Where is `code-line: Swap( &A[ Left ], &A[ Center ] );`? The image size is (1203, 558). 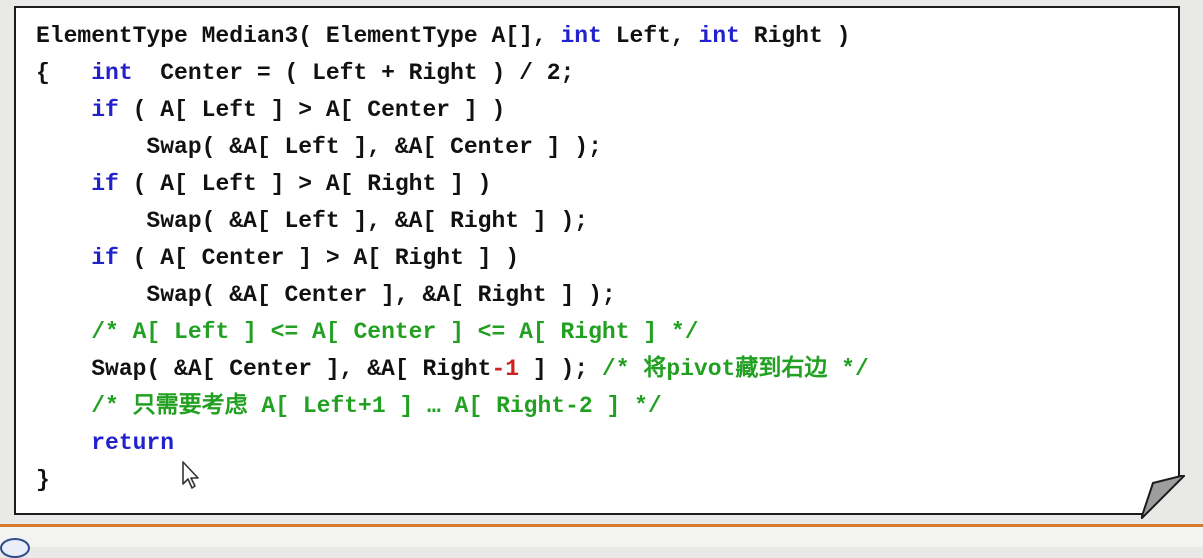
code-line: Swap( &A[ Left ], &A[ Center ] ); is located at coordinates (452, 147).